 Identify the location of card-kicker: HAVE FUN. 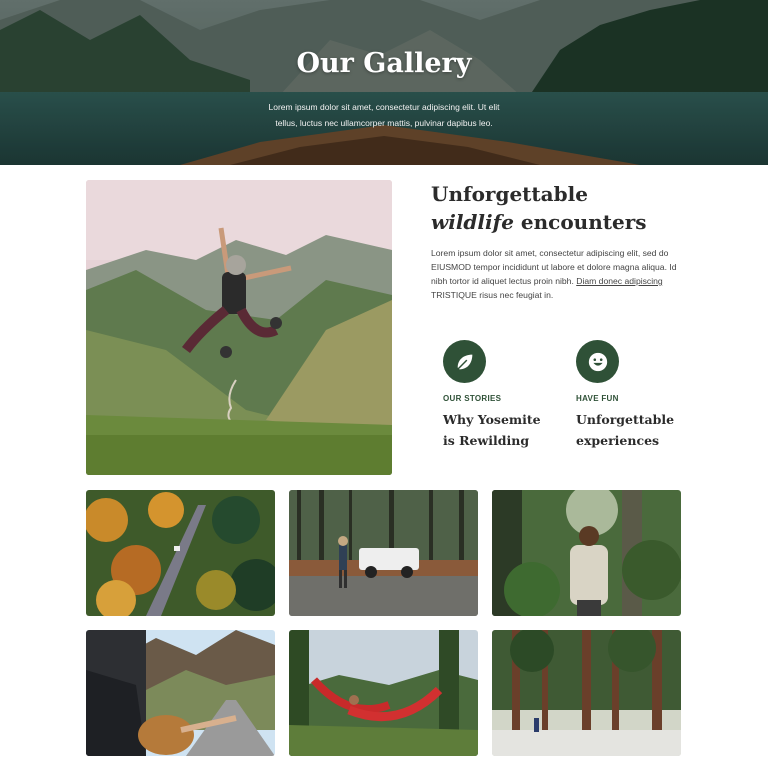
(597, 398).